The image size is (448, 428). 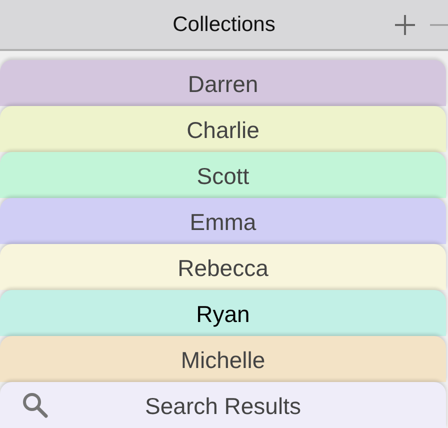 I want to click on collection-item: Ryan, so click(x=223, y=313).